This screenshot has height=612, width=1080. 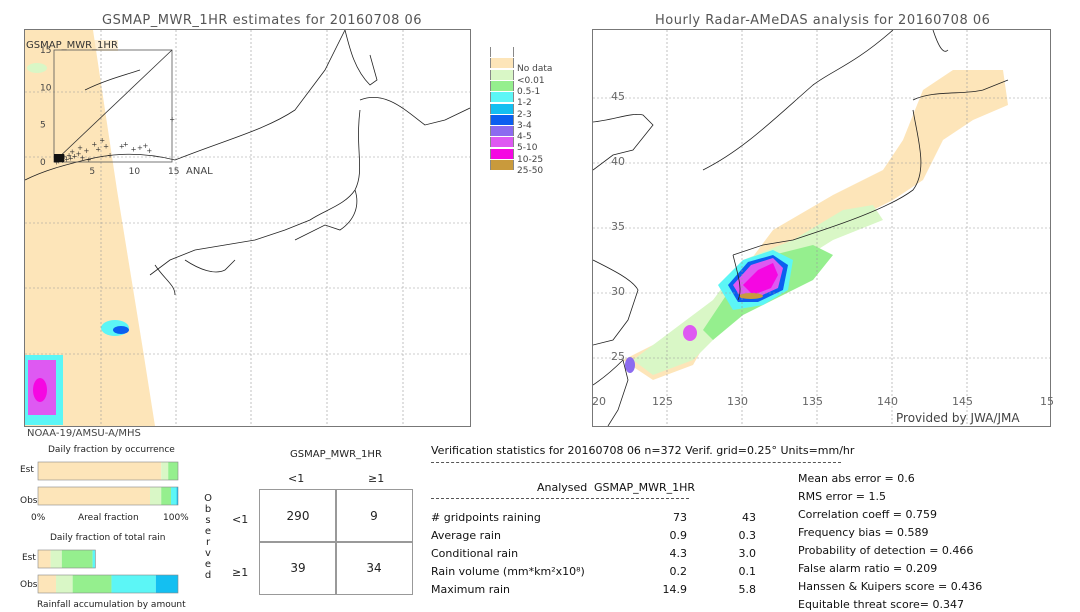 I want to click on legend-label: 3-4, so click(x=524, y=125).